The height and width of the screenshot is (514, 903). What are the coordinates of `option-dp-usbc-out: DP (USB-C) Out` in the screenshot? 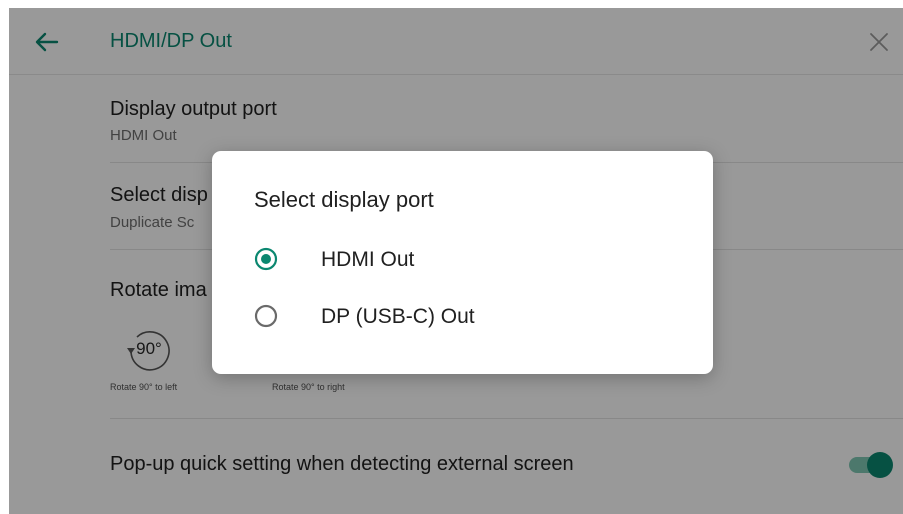 It's located at (464, 316).